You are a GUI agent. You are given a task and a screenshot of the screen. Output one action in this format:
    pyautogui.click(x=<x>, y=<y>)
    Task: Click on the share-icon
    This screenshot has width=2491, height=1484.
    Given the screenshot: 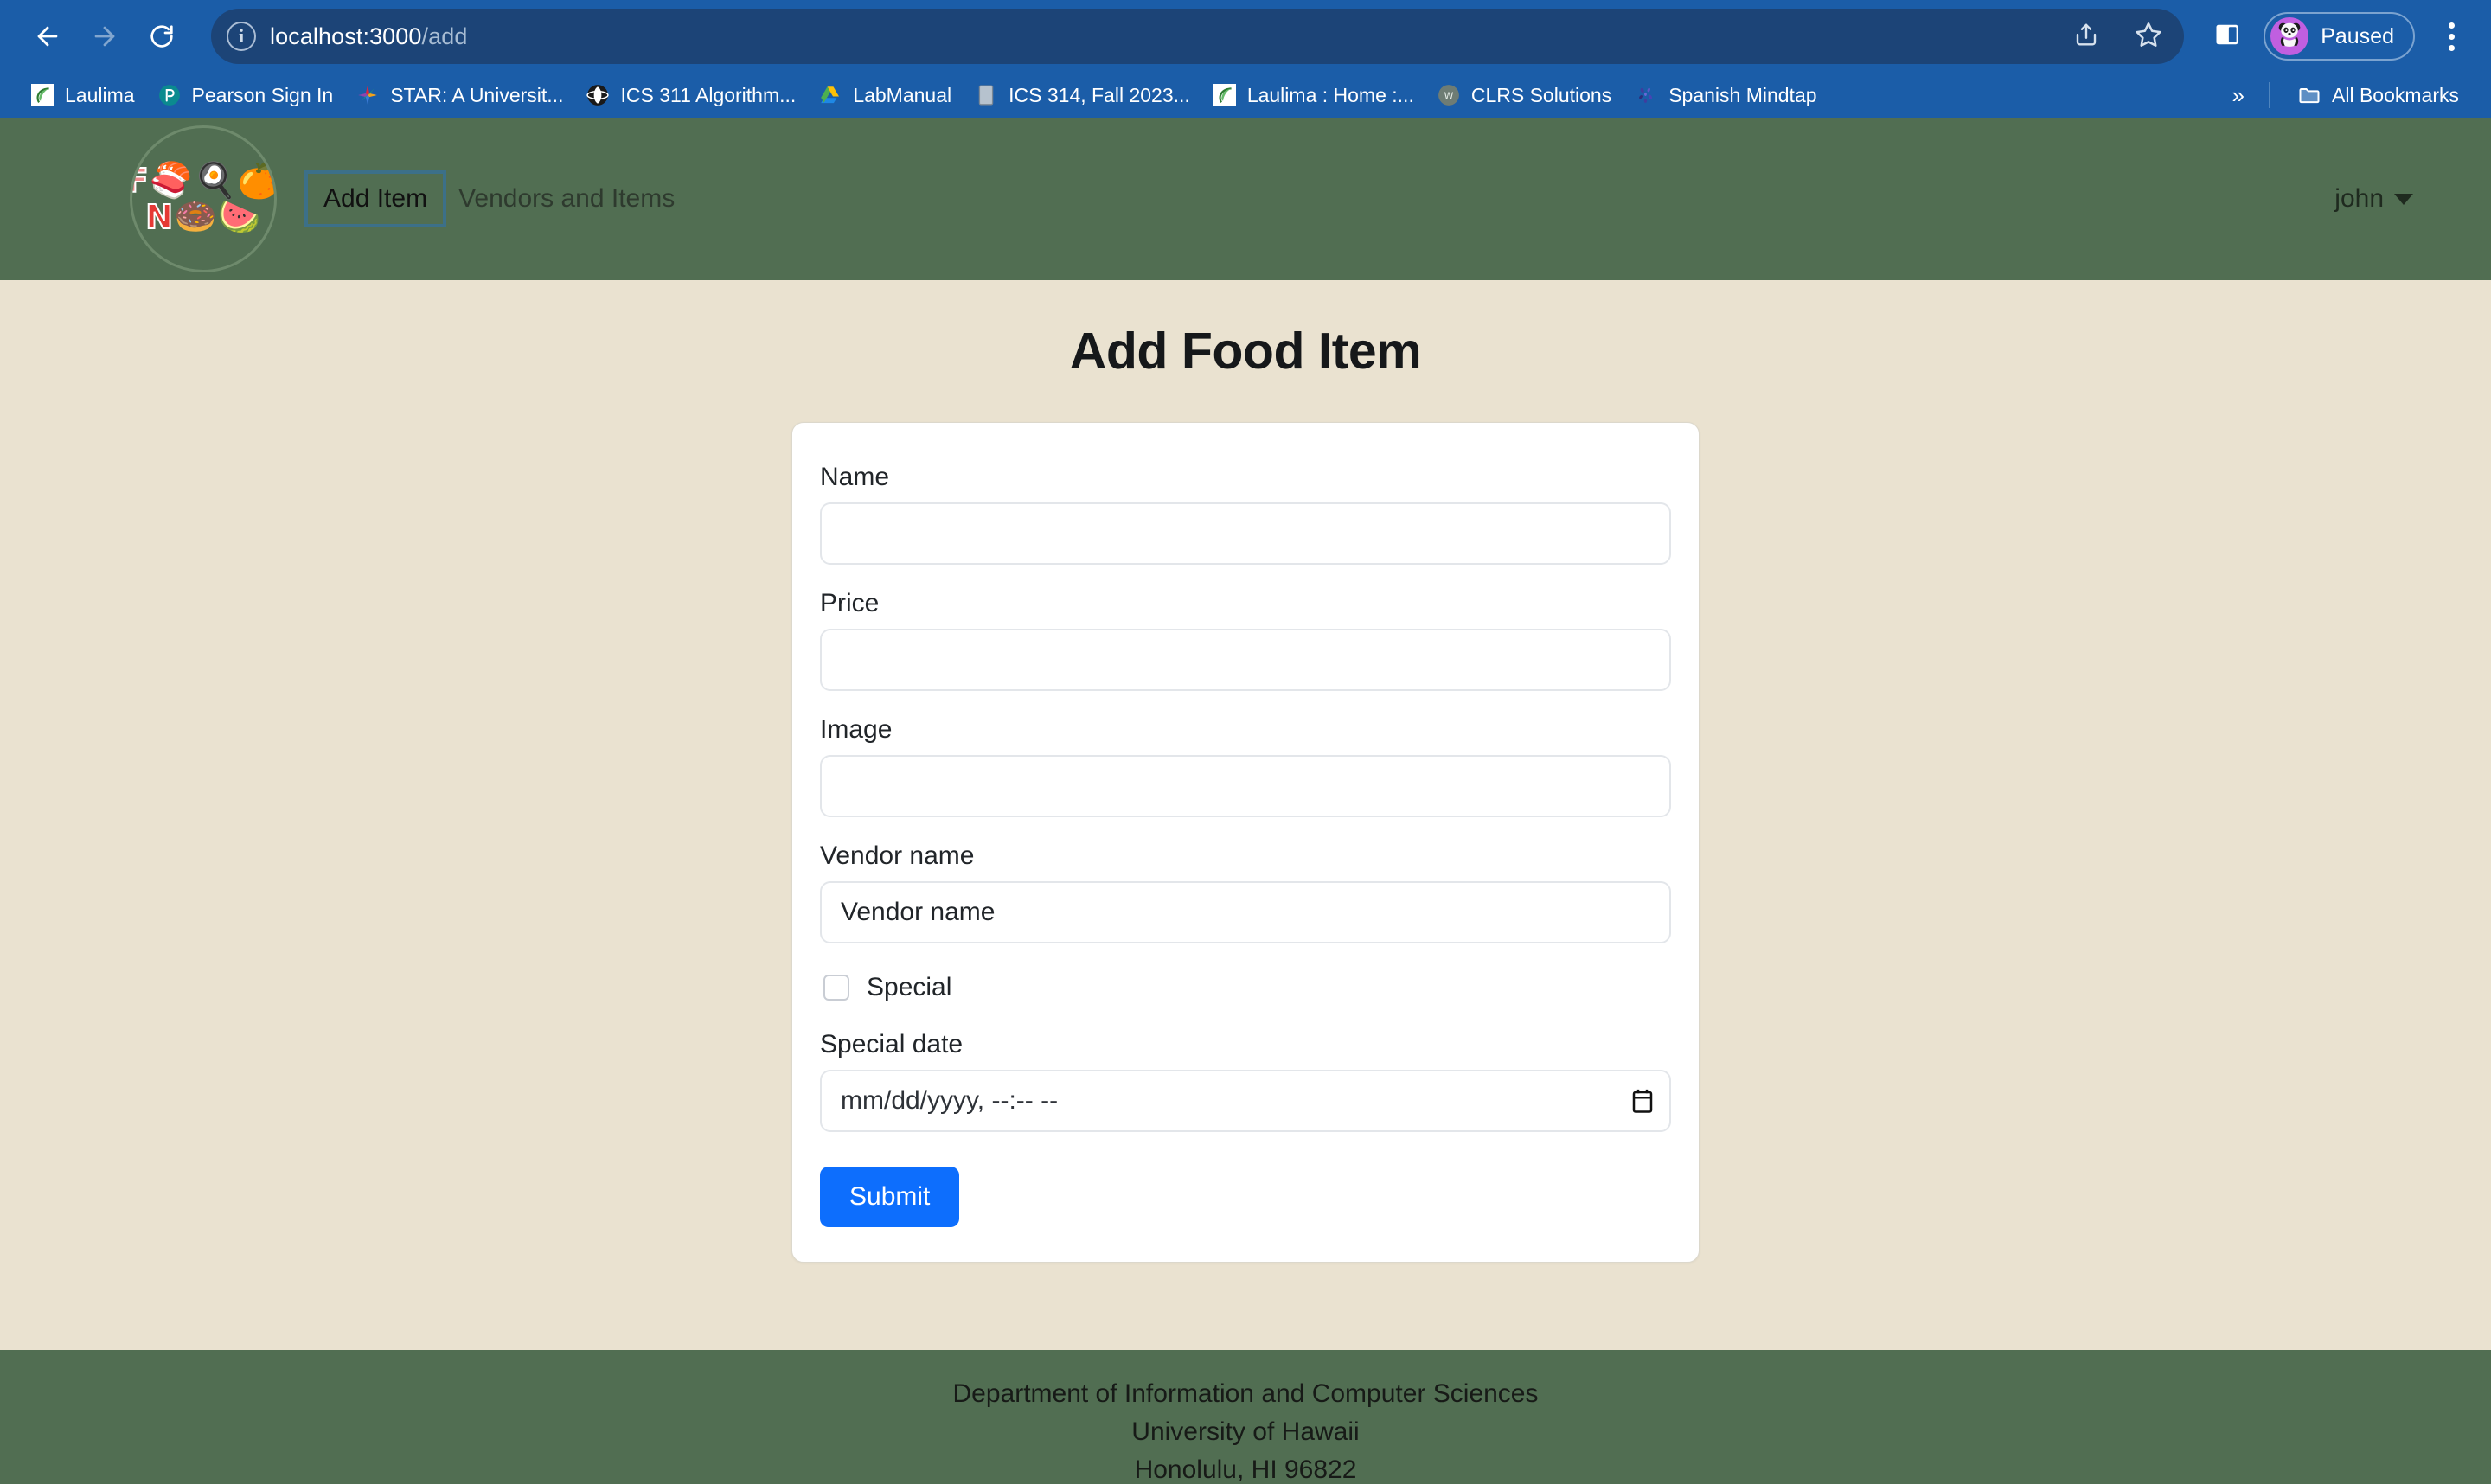 What is the action you would take?
    pyautogui.click(x=2086, y=37)
    